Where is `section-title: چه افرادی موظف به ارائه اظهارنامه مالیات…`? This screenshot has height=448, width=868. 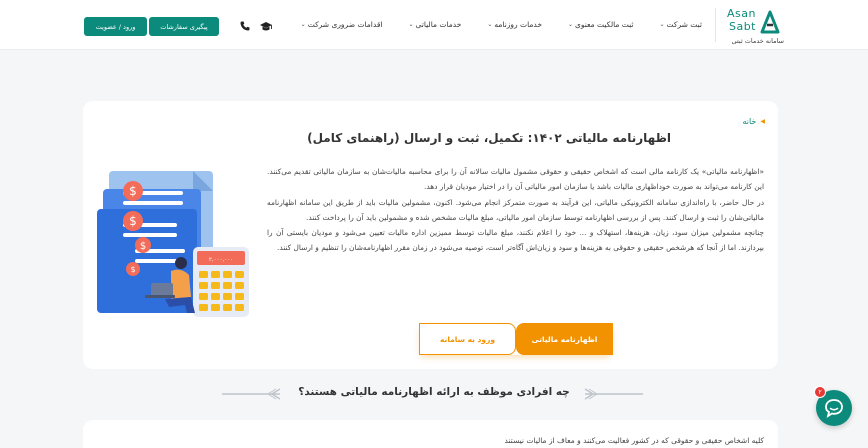
section-title: چه افرادی موظف به ارائه اظهارنامه مالیات… is located at coordinates (434, 392).